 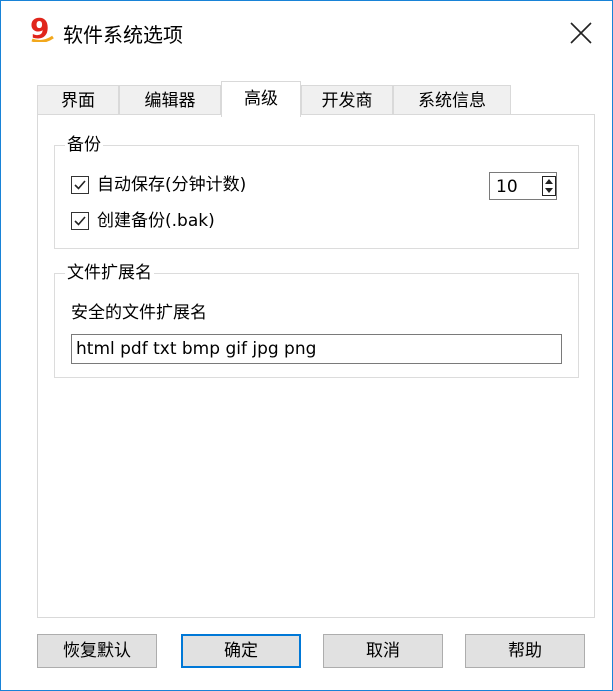 I want to click on backup-group: 备份 自动保存(分钟计数) 10 创建备份(.bak), so click(x=316, y=191).